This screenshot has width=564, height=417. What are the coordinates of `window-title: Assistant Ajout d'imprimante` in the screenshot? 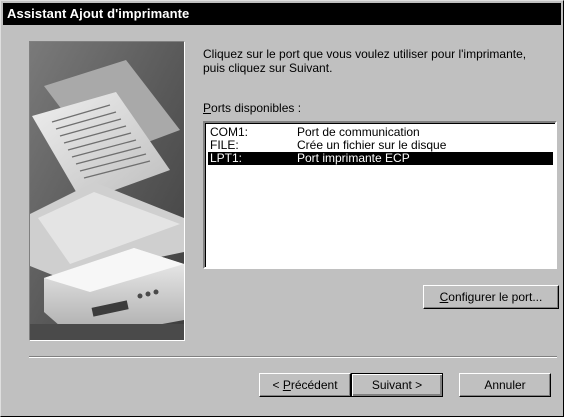 It's located at (282, 14).